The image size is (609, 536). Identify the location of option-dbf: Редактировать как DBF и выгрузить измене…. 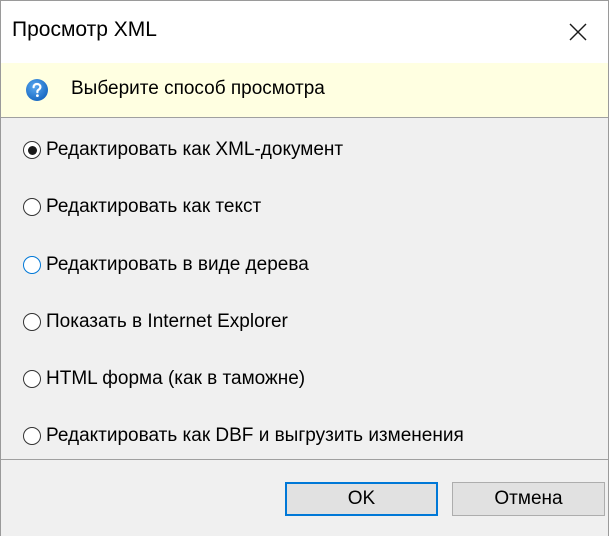
(243, 436).